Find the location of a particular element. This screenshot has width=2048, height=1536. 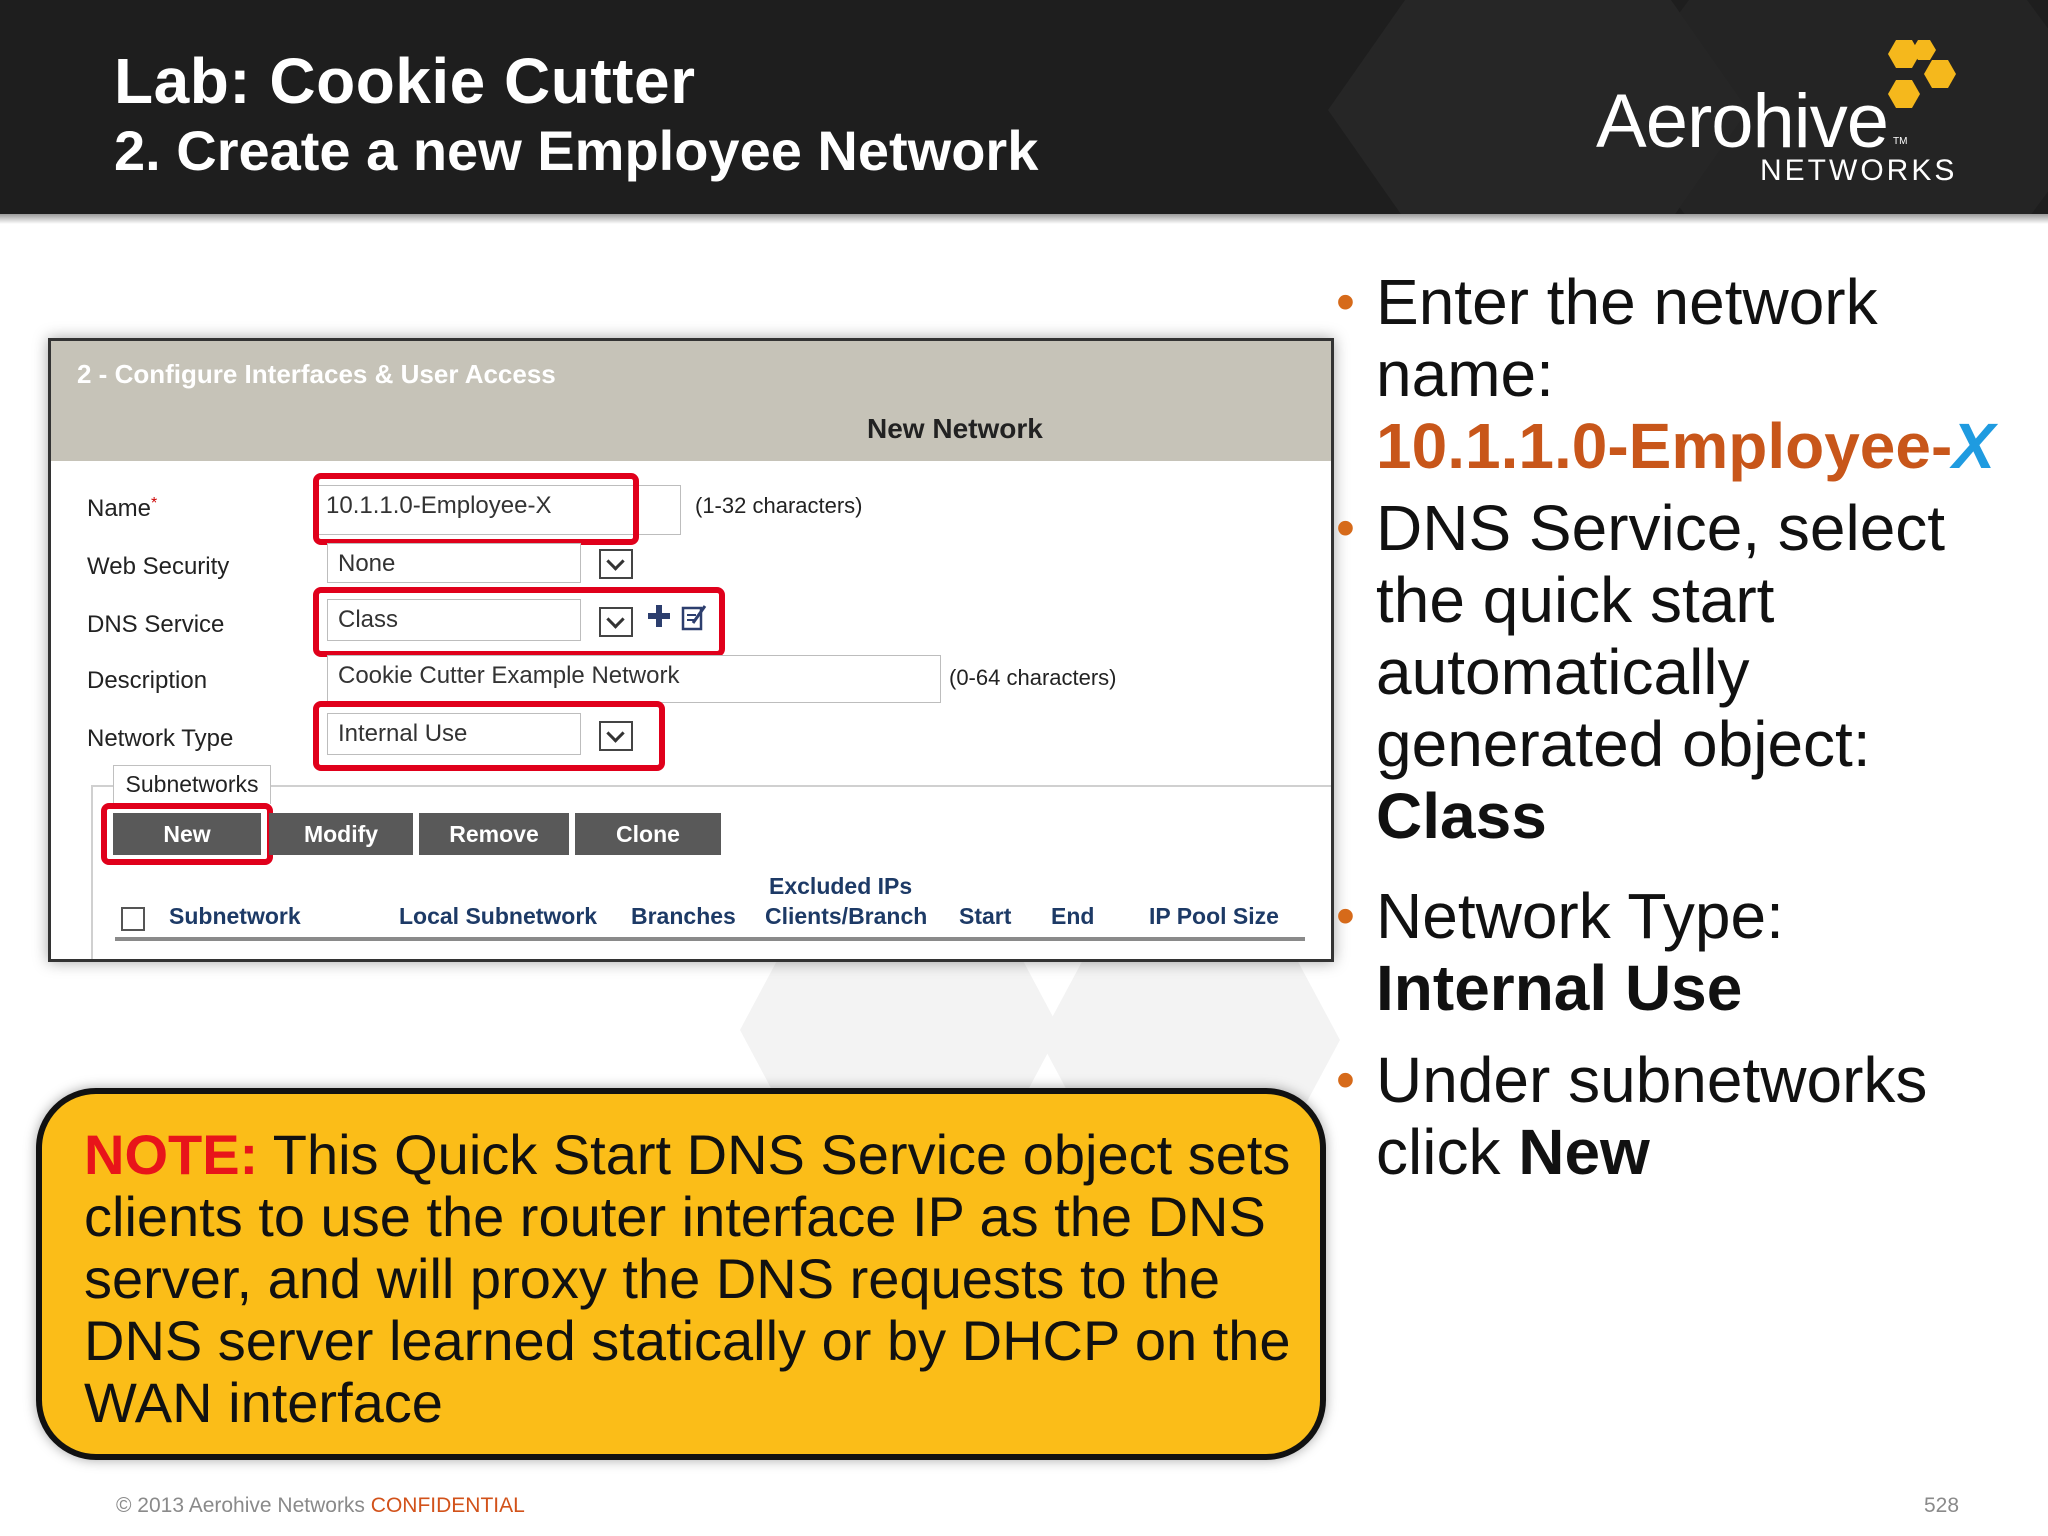

column-header-start: Start is located at coordinates (985, 916).